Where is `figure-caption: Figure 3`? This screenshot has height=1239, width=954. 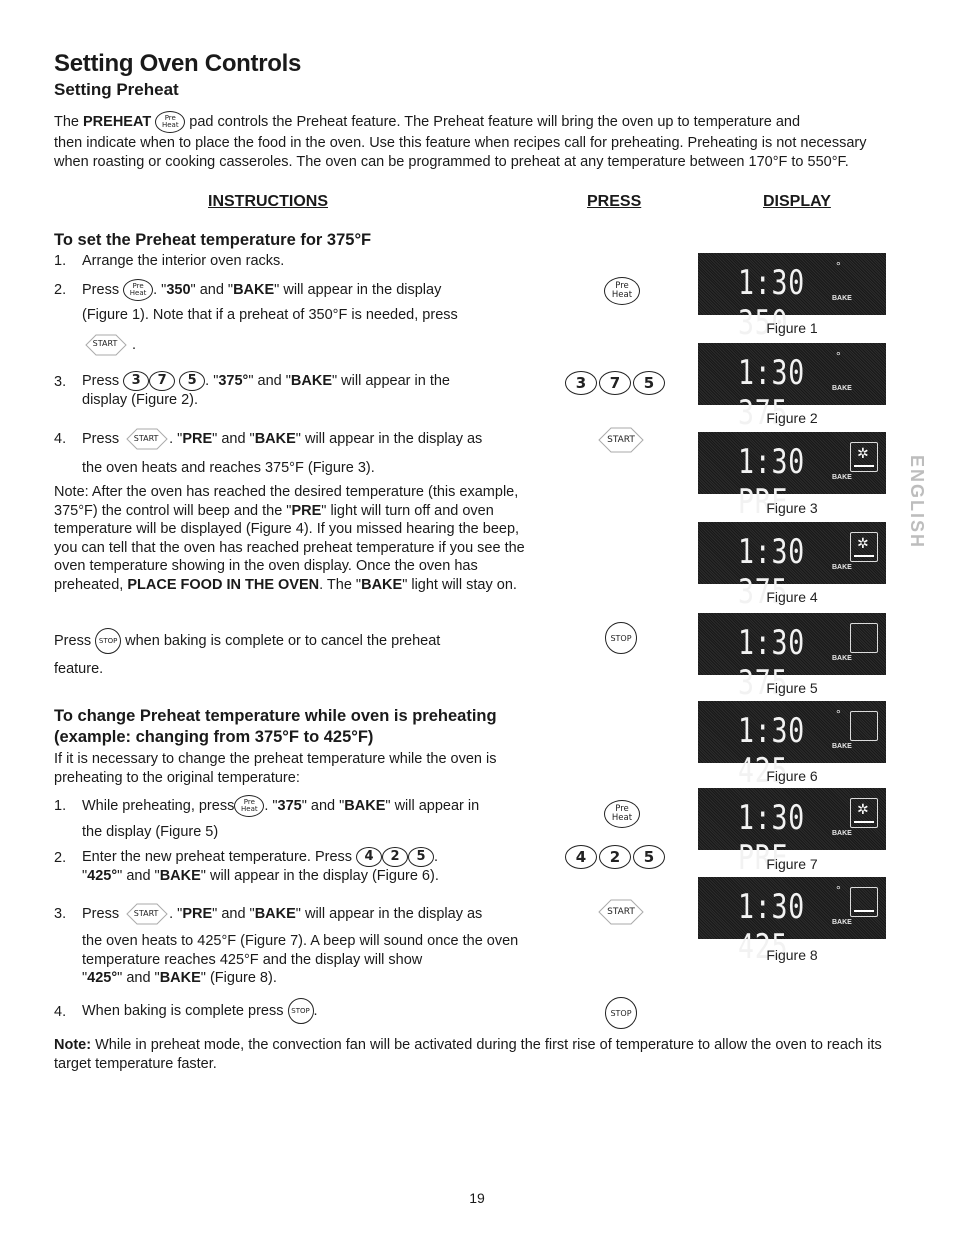 figure-caption: Figure 3 is located at coordinates (792, 508).